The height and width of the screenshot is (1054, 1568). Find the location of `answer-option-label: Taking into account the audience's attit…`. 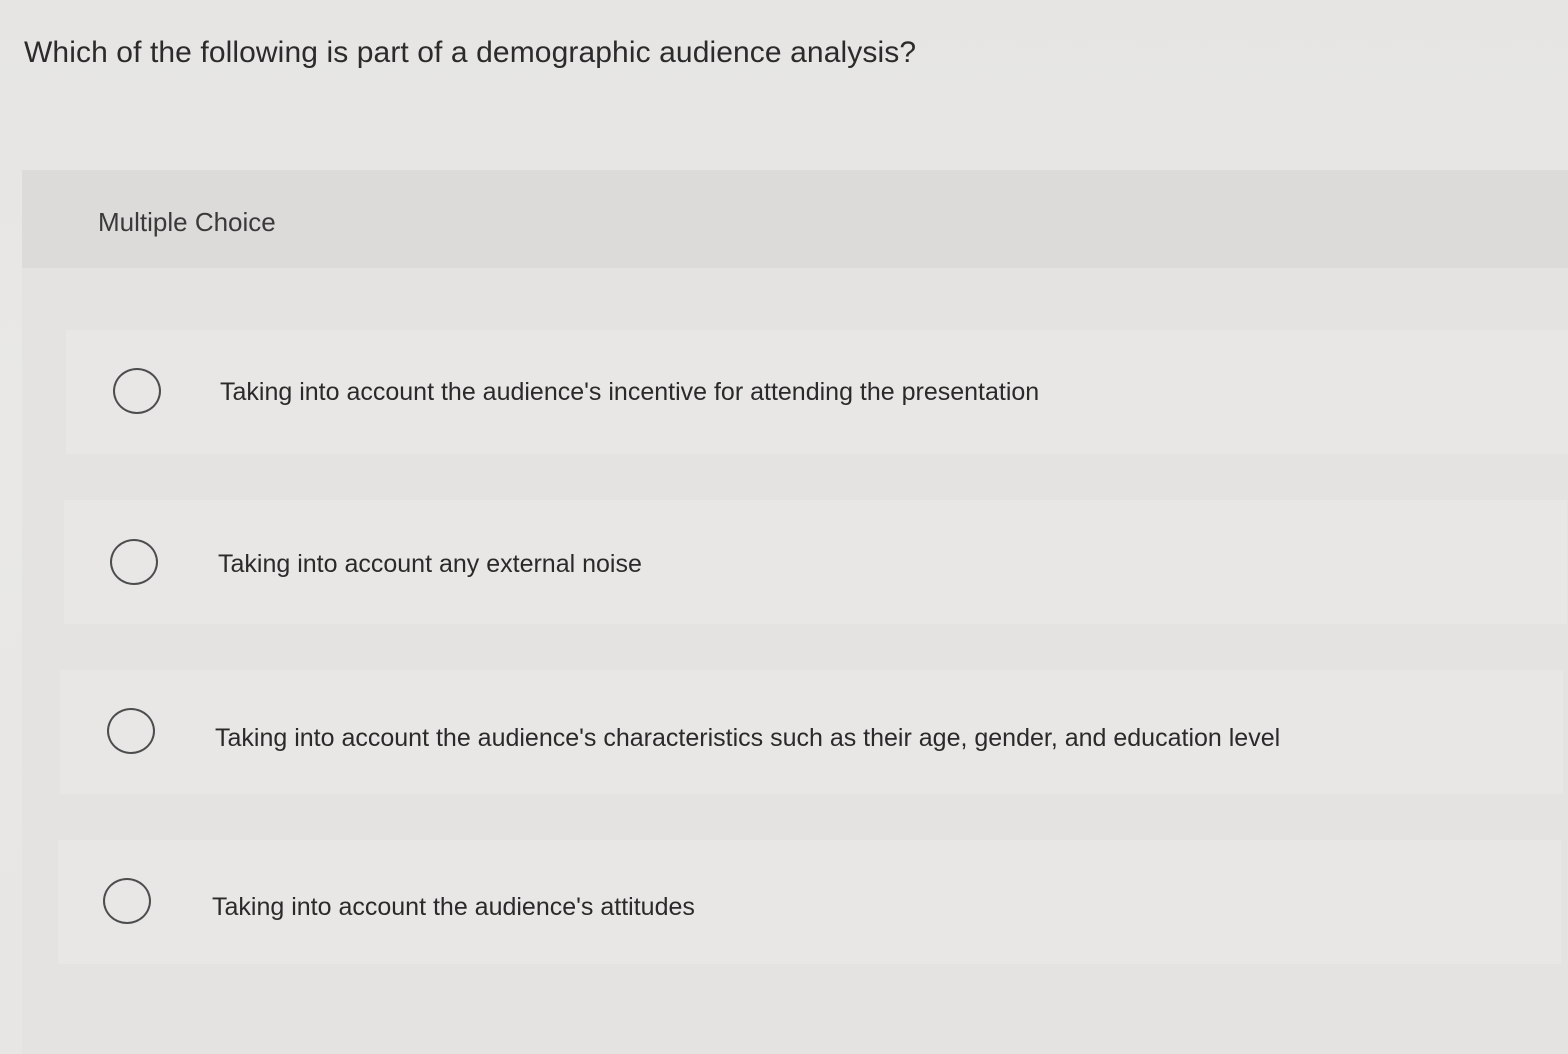

answer-option-label: Taking into account the audience's attit… is located at coordinates (453, 907).